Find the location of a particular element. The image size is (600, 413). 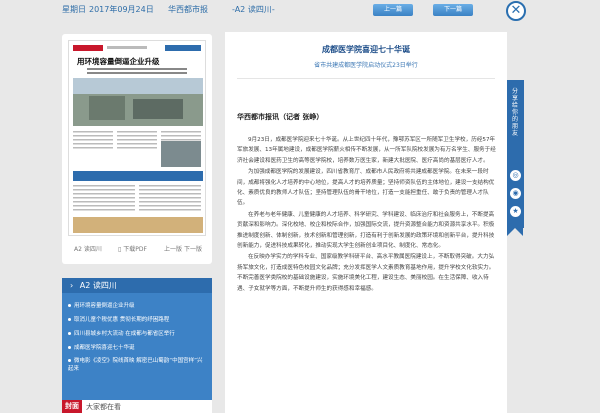

top-bar: 星期日 2017年09月24日 华西都市报 -A2 读四川- 上一篇 下一篇 ✕ is located at coordinates (300, 11).